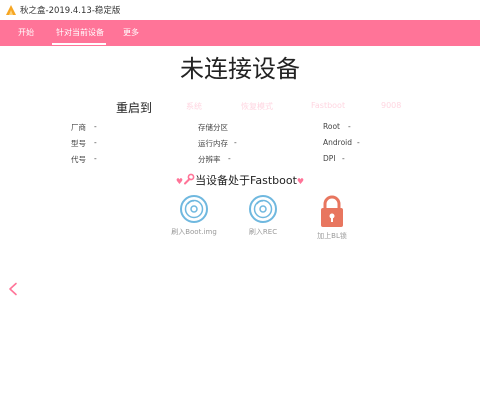 This screenshot has width=480, height=403. I want to click on wrench-icon, so click(189, 179).